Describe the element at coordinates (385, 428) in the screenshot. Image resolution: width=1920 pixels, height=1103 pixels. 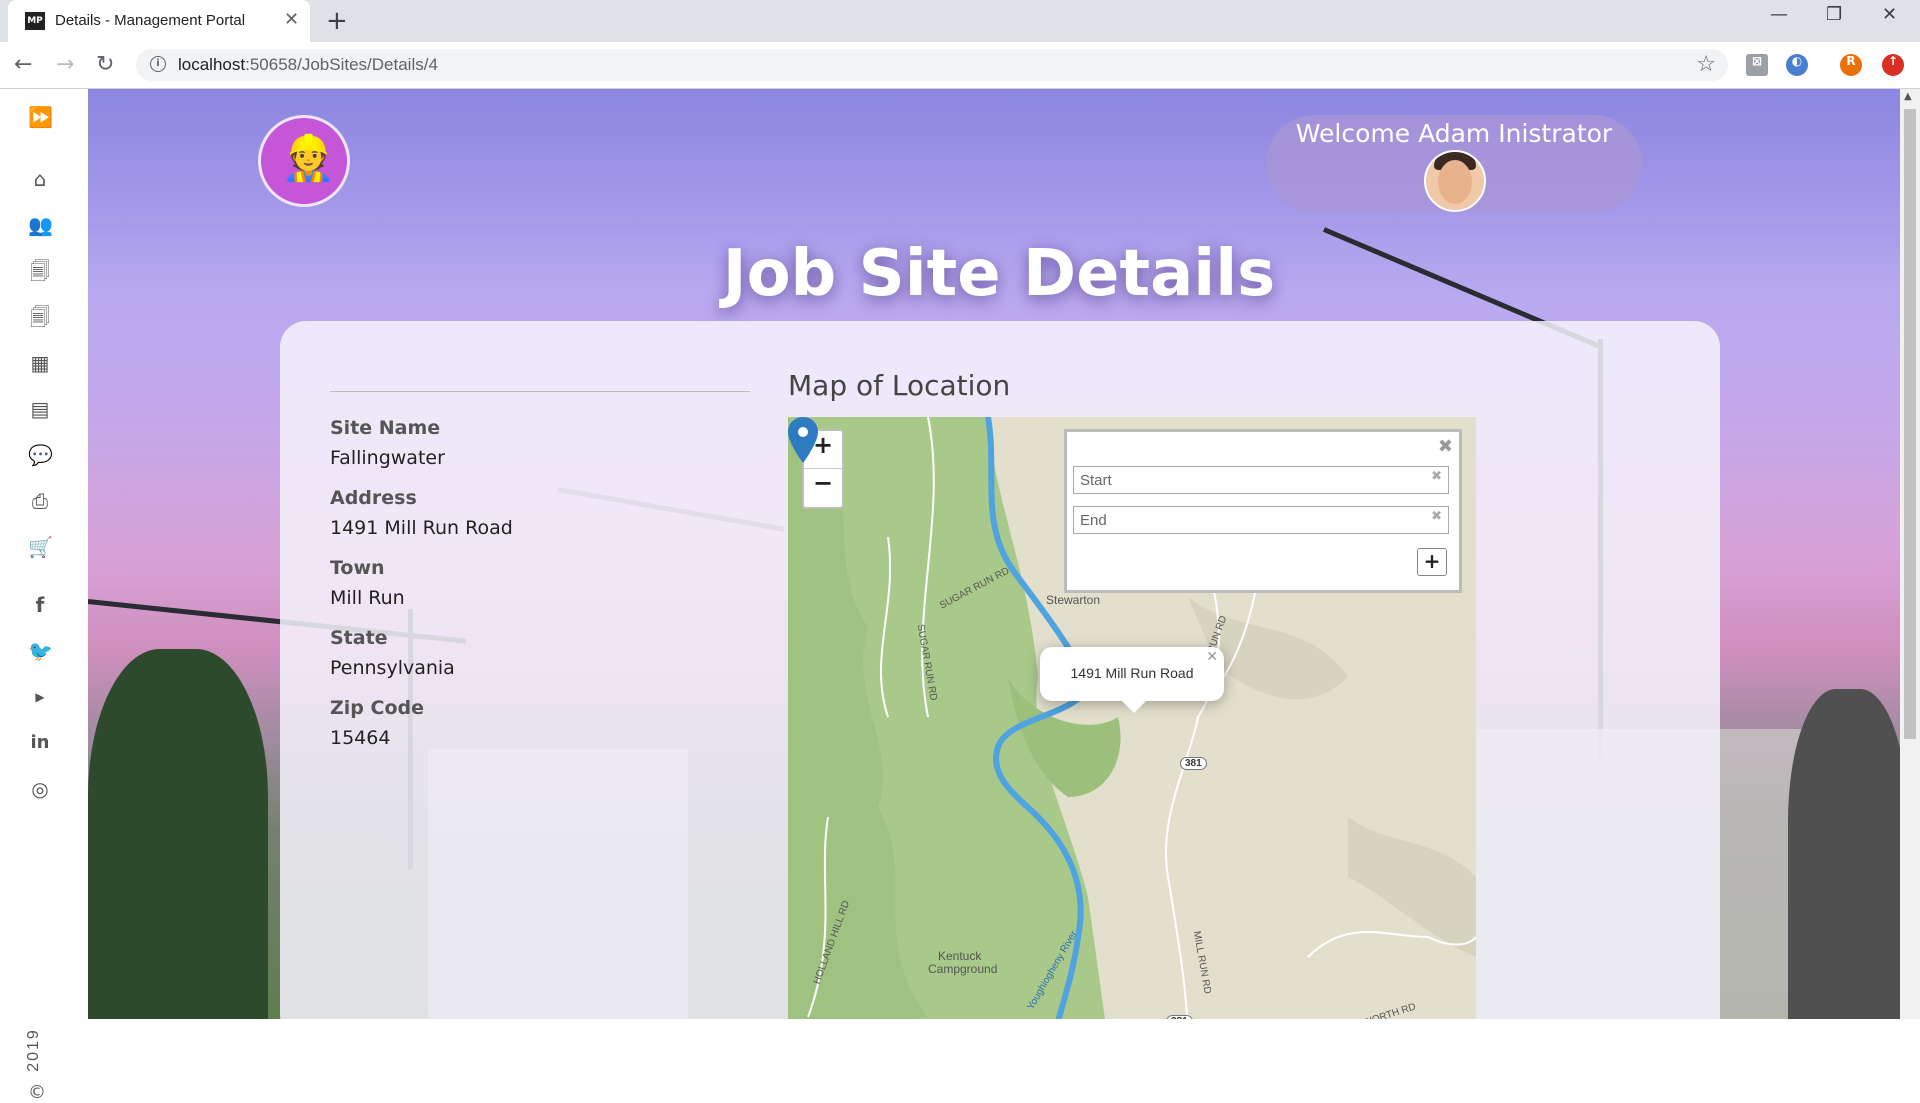
I see `site-name-label: Site Name` at that location.